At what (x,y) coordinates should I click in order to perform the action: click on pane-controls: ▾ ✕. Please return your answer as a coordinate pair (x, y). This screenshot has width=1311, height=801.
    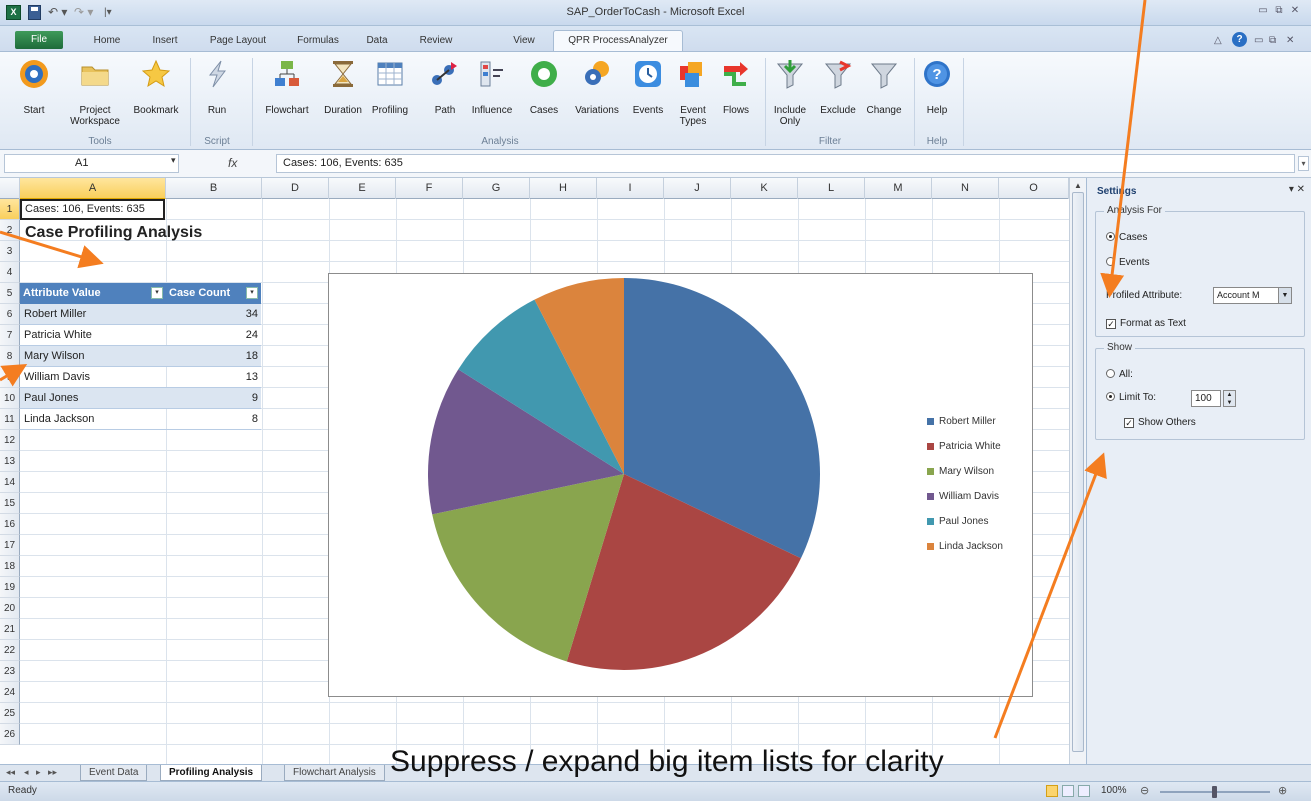
    Looking at the image, I should click on (1297, 189).